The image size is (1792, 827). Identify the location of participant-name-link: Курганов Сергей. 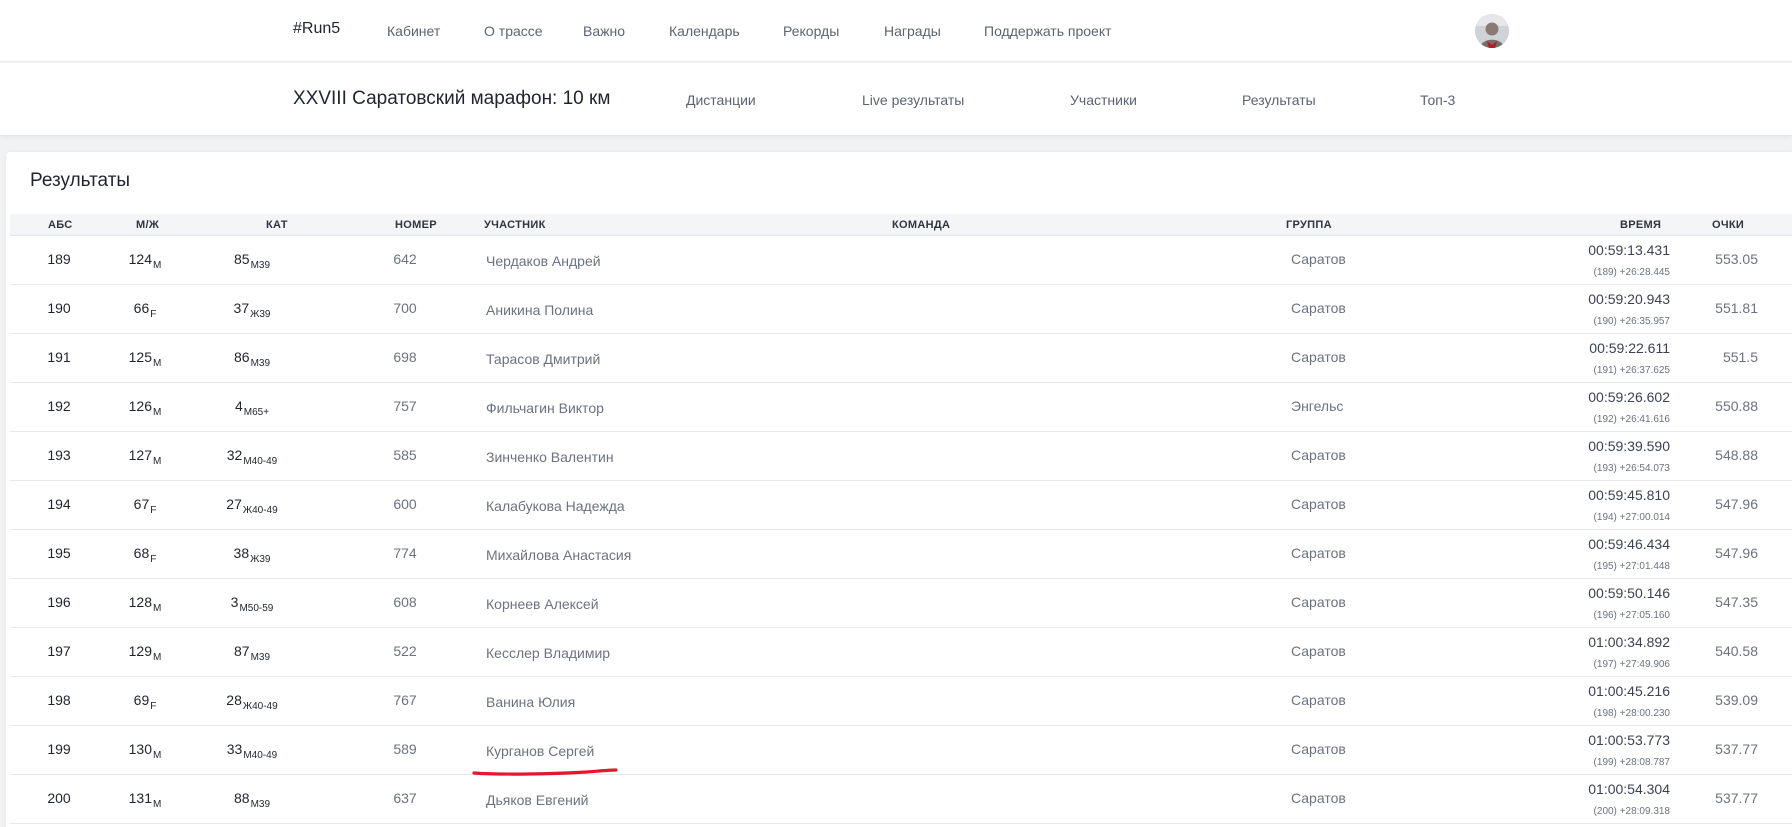
(540, 751).